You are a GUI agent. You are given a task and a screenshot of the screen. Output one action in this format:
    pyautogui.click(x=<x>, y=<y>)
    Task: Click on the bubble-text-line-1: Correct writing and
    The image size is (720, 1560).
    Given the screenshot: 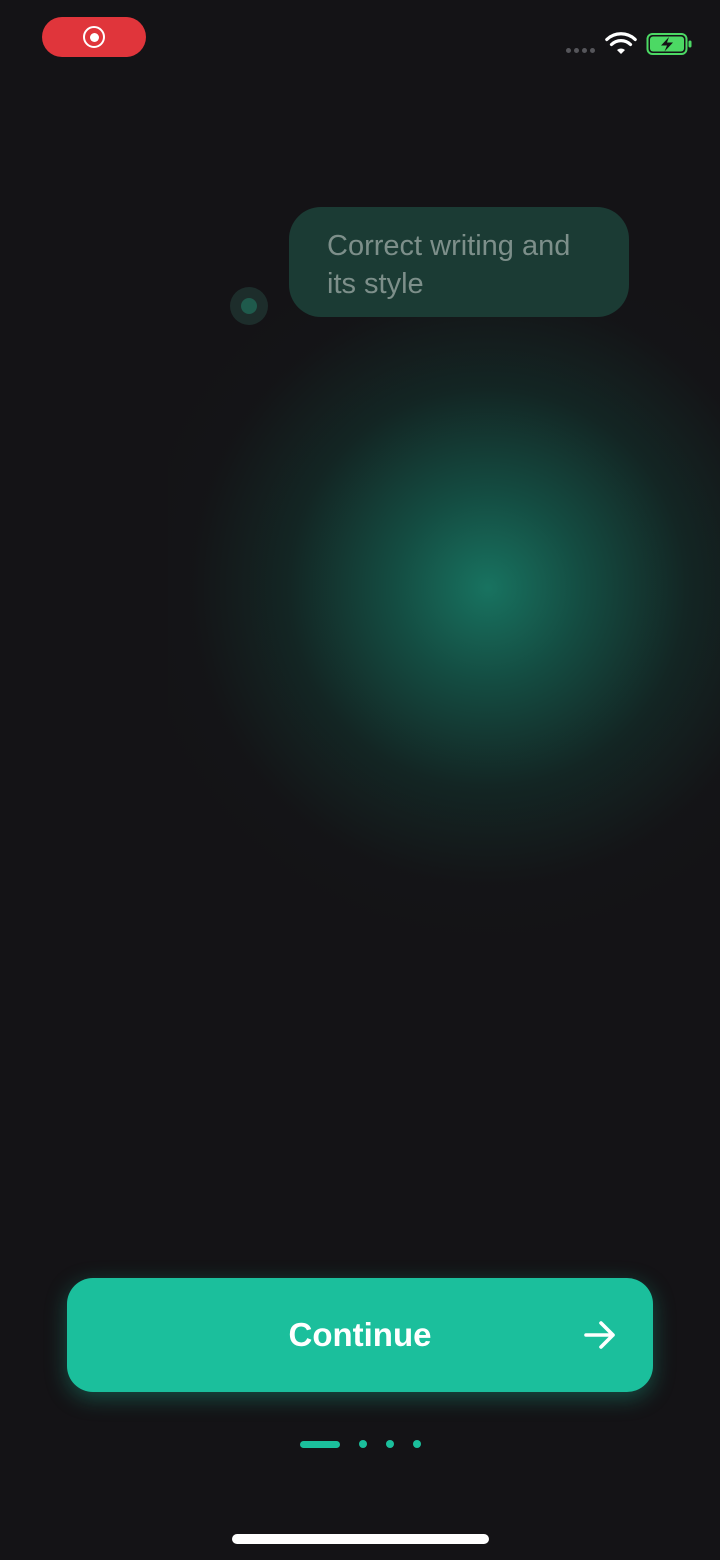 What is the action you would take?
    pyautogui.click(x=449, y=246)
    